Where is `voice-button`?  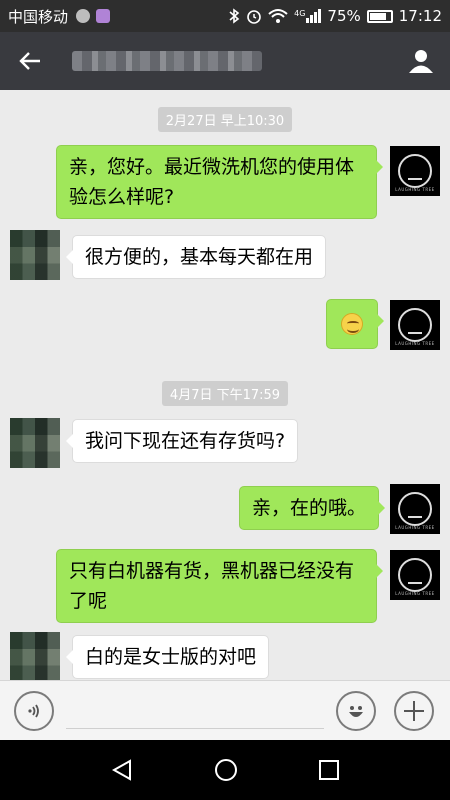
voice-button is located at coordinates (34, 711).